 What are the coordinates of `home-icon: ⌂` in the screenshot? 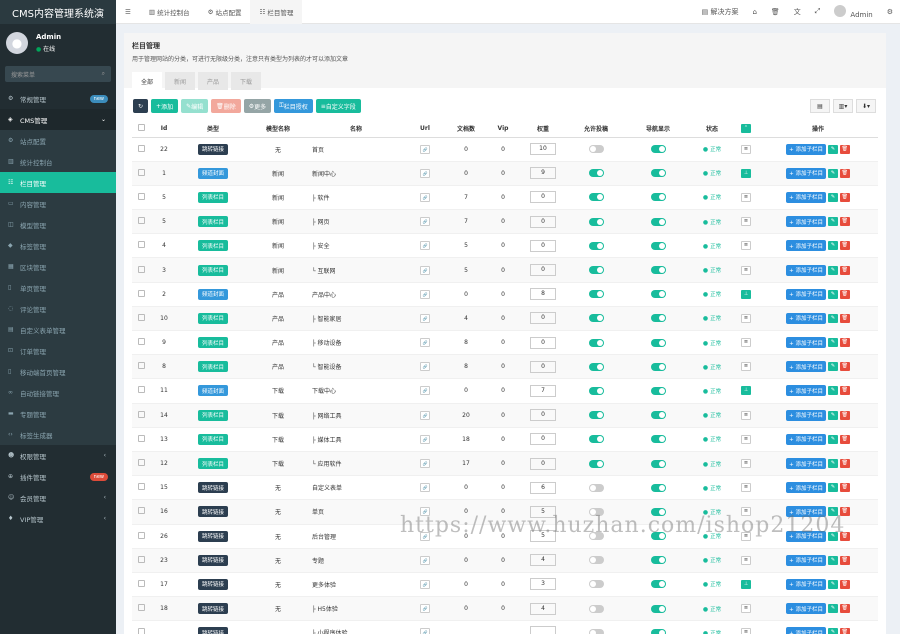 It's located at (754, 12).